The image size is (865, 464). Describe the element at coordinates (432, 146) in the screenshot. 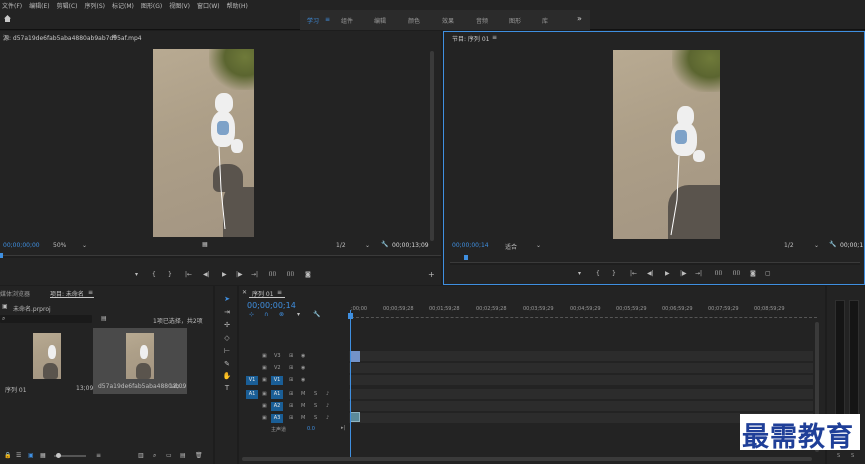

I see `source-scrollbar` at that location.